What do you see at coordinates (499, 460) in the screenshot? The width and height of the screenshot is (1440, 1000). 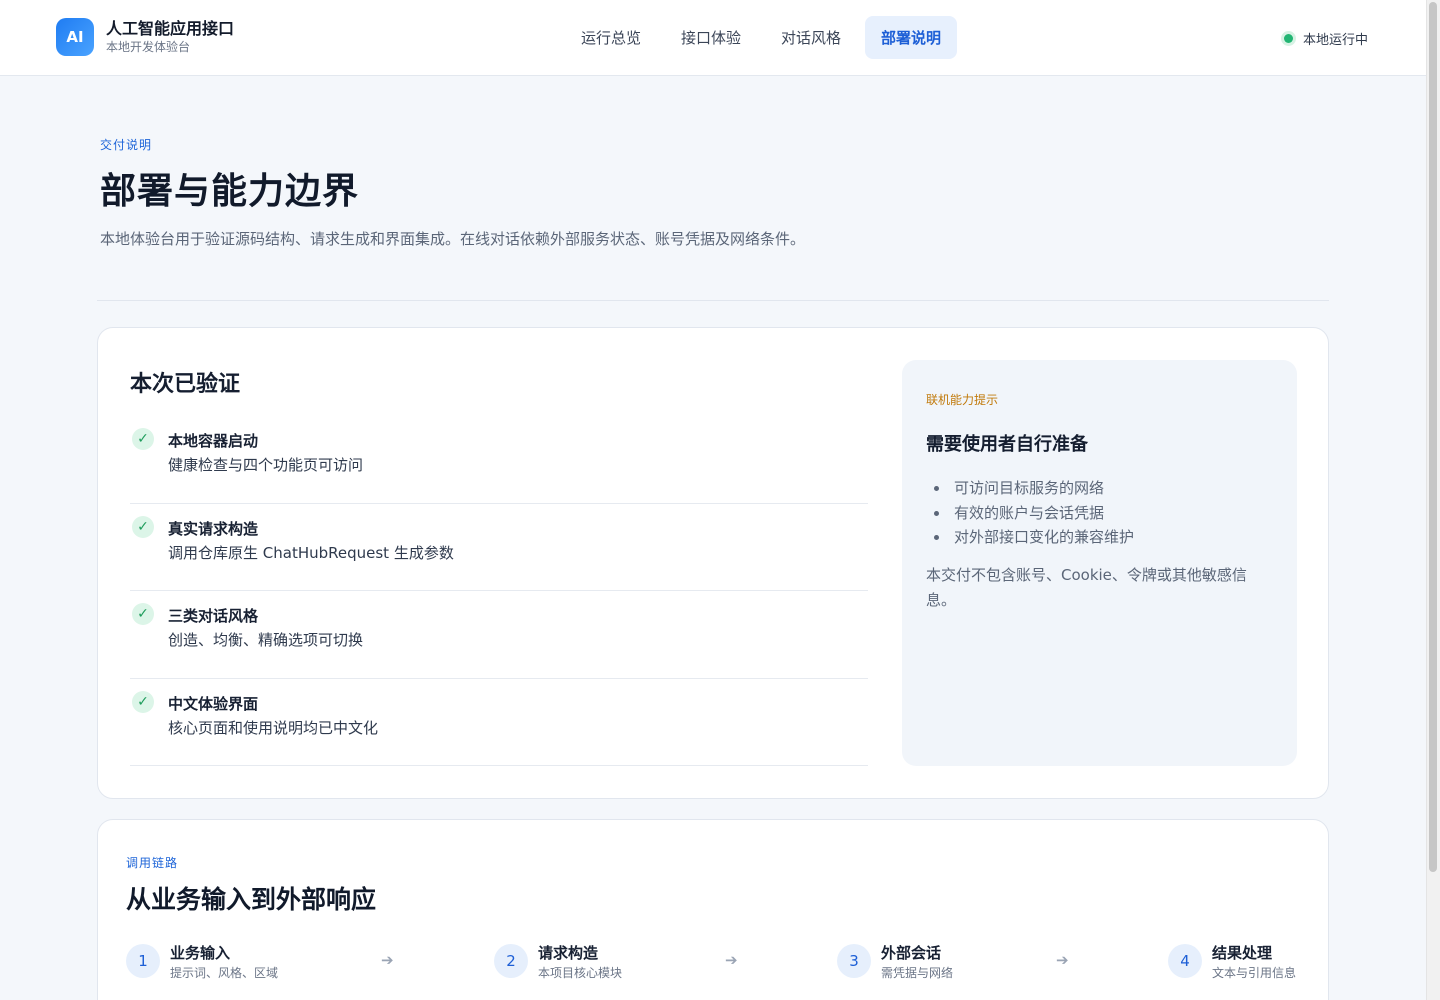 I see `list-item: ✓ 本地容器启动 健康检查与四个功能页可访问` at bounding box center [499, 460].